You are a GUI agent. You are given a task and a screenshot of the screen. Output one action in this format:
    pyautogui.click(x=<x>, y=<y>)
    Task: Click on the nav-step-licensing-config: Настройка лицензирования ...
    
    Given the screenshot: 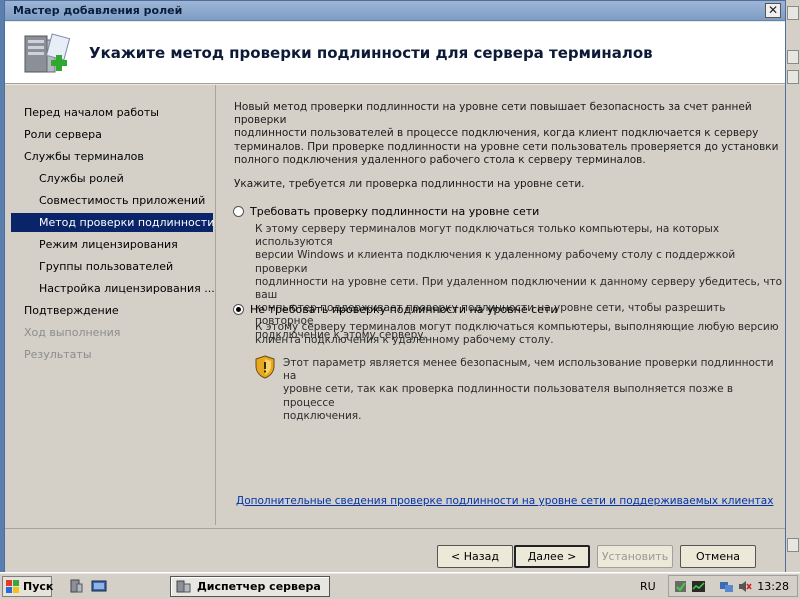 What is the action you would take?
    pyautogui.click(x=113, y=288)
    